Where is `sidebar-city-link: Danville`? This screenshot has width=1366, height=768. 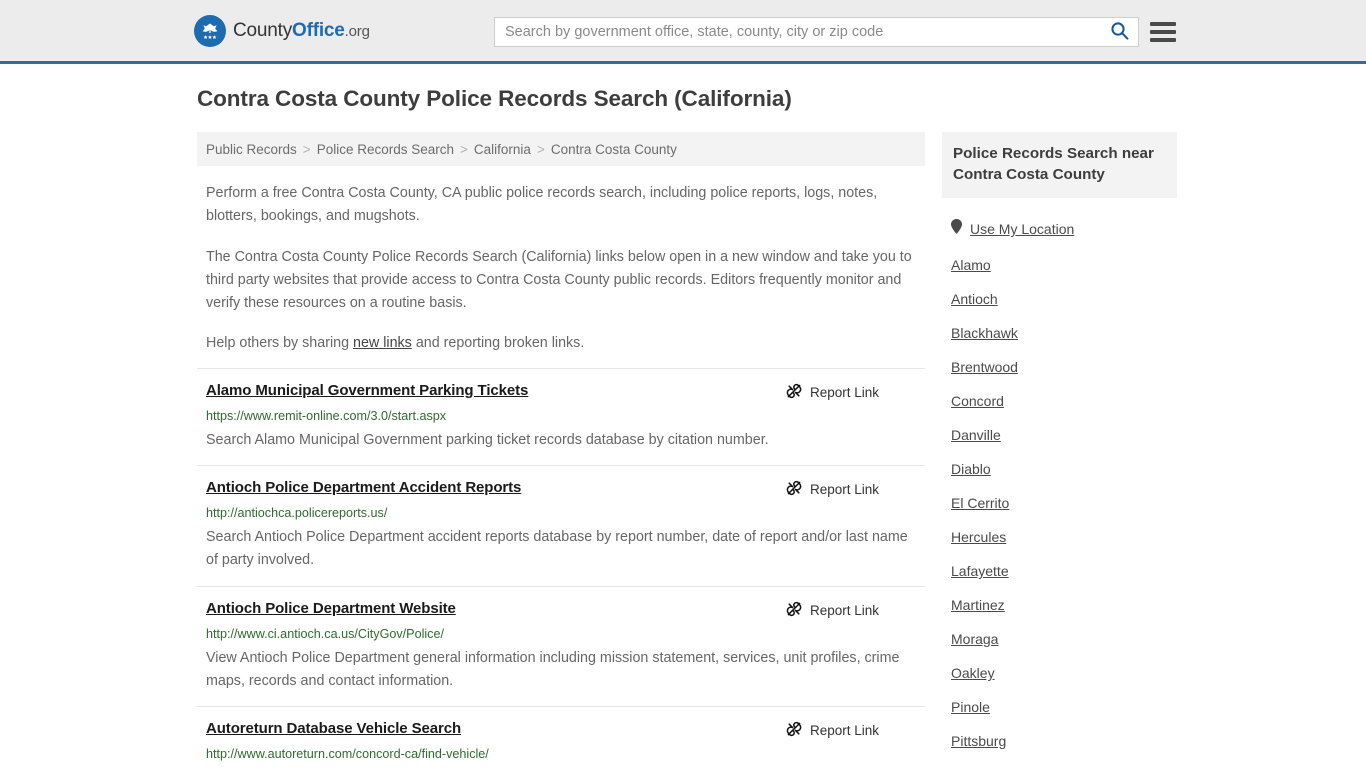 sidebar-city-link: Danville is located at coordinates (976, 435).